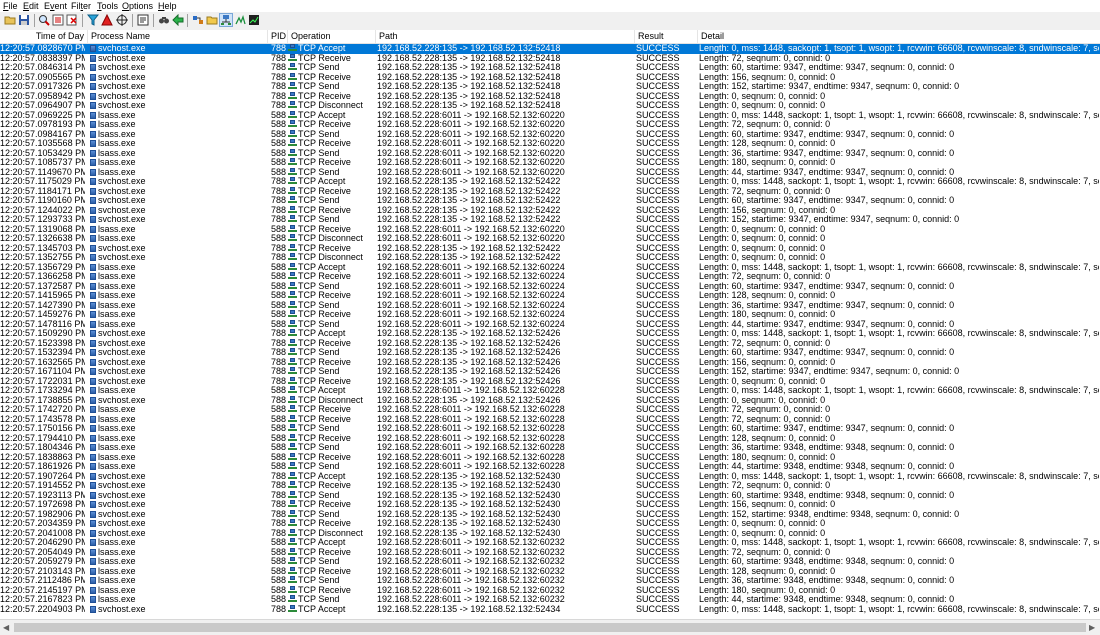 This screenshot has height=635, width=1100. I want to click on open-icon, so click(10, 20).